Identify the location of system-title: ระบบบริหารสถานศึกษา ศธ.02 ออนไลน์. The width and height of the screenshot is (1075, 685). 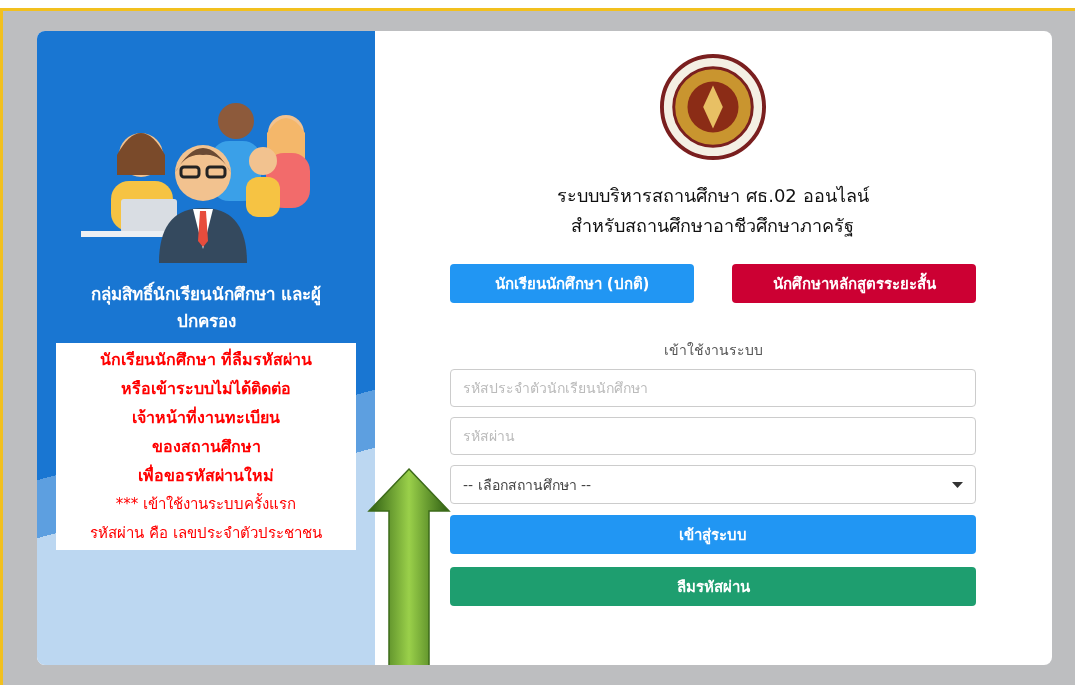
(713, 196).